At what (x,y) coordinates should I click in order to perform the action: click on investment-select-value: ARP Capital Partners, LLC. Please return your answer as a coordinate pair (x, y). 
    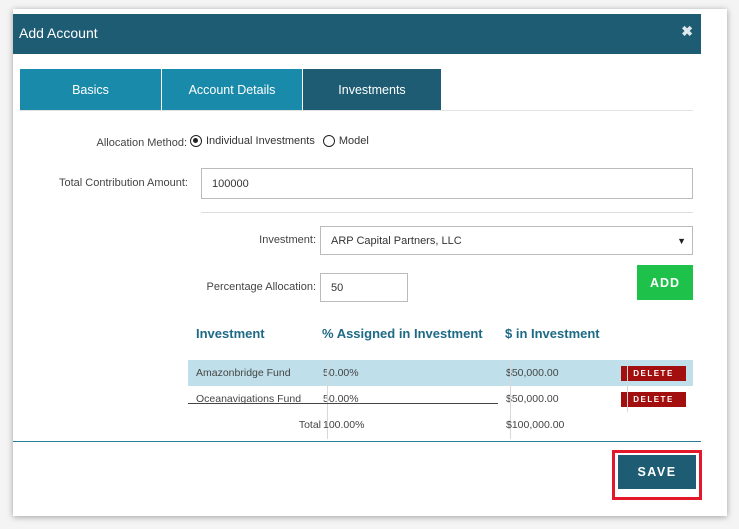
    Looking at the image, I should click on (396, 240).